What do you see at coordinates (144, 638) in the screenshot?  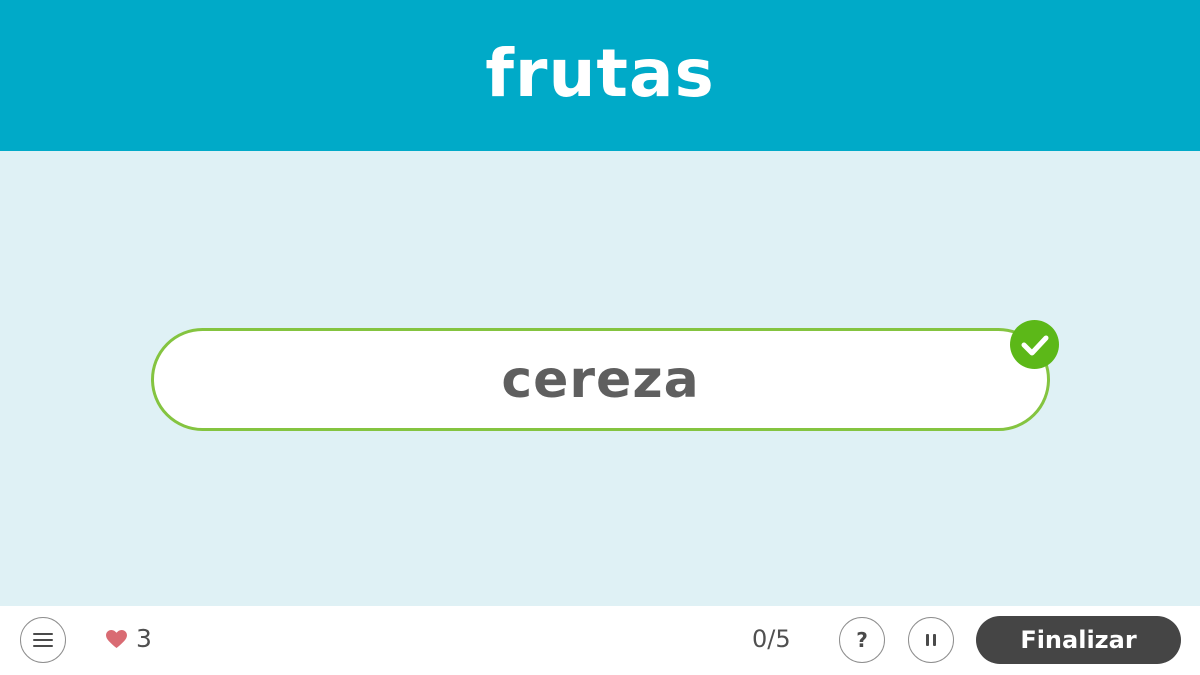 I see `lives-count: 3` at bounding box center [144, 638].